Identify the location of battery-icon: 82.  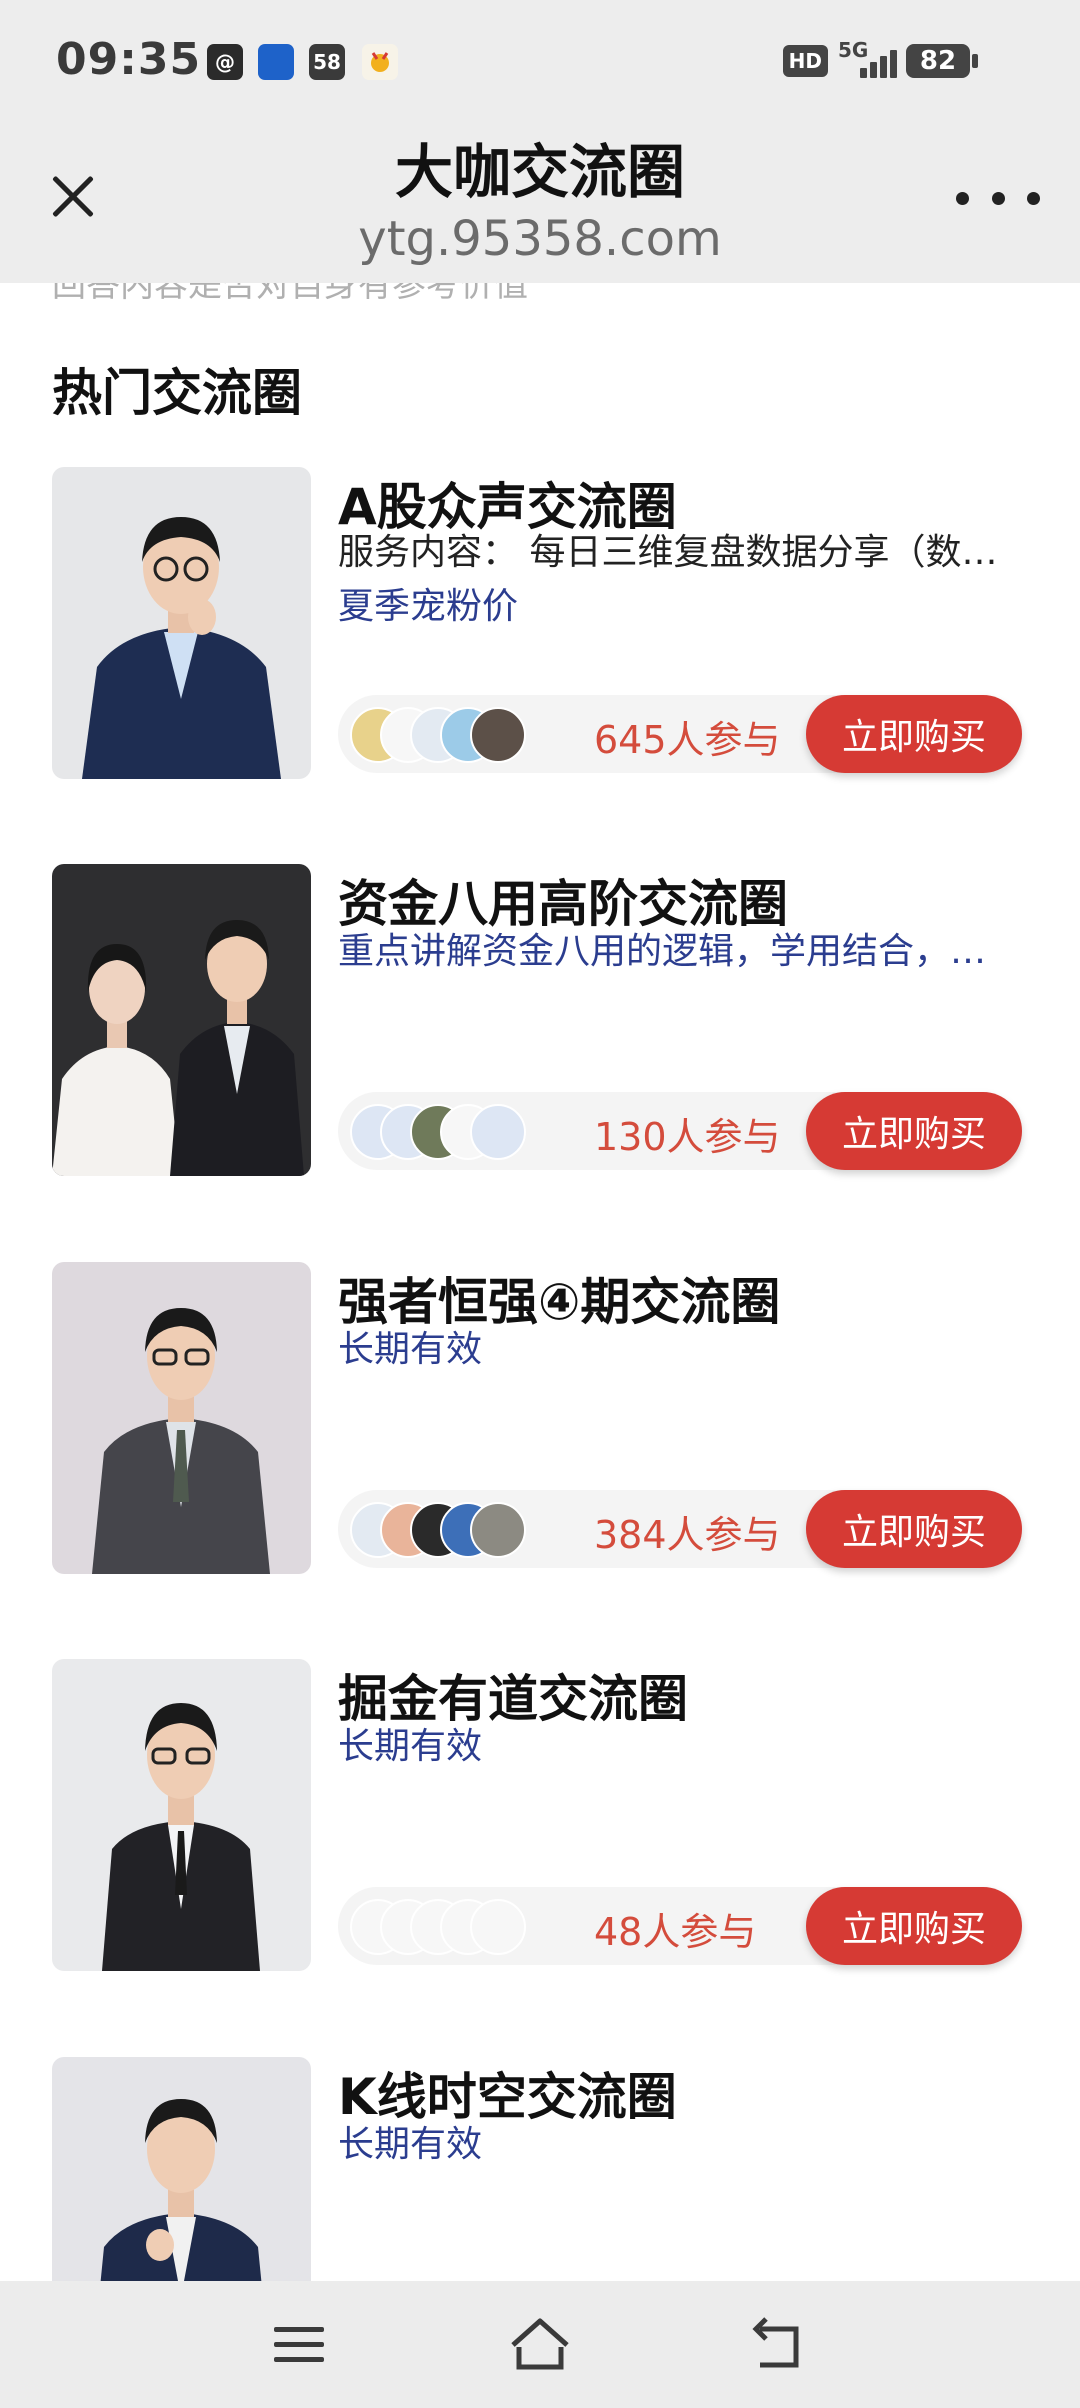
(942, 61).